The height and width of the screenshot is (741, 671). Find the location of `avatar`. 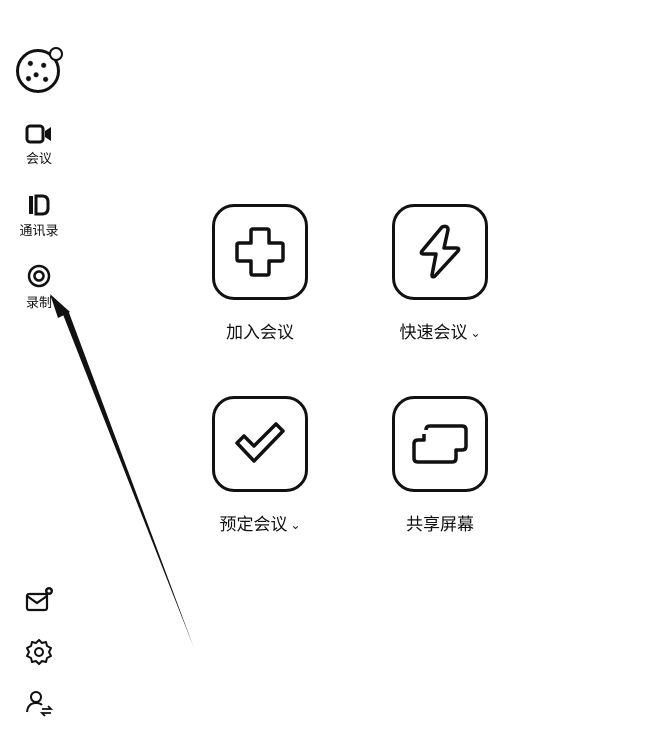

avatar is located at coordinates (39, 70).